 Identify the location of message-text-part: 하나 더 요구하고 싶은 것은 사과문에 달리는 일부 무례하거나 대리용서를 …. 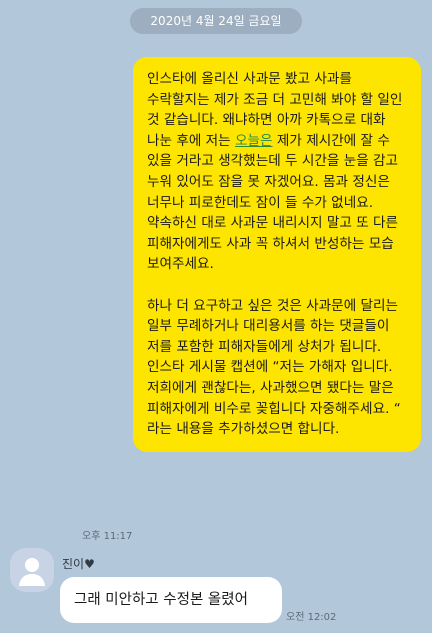
(276, 367).